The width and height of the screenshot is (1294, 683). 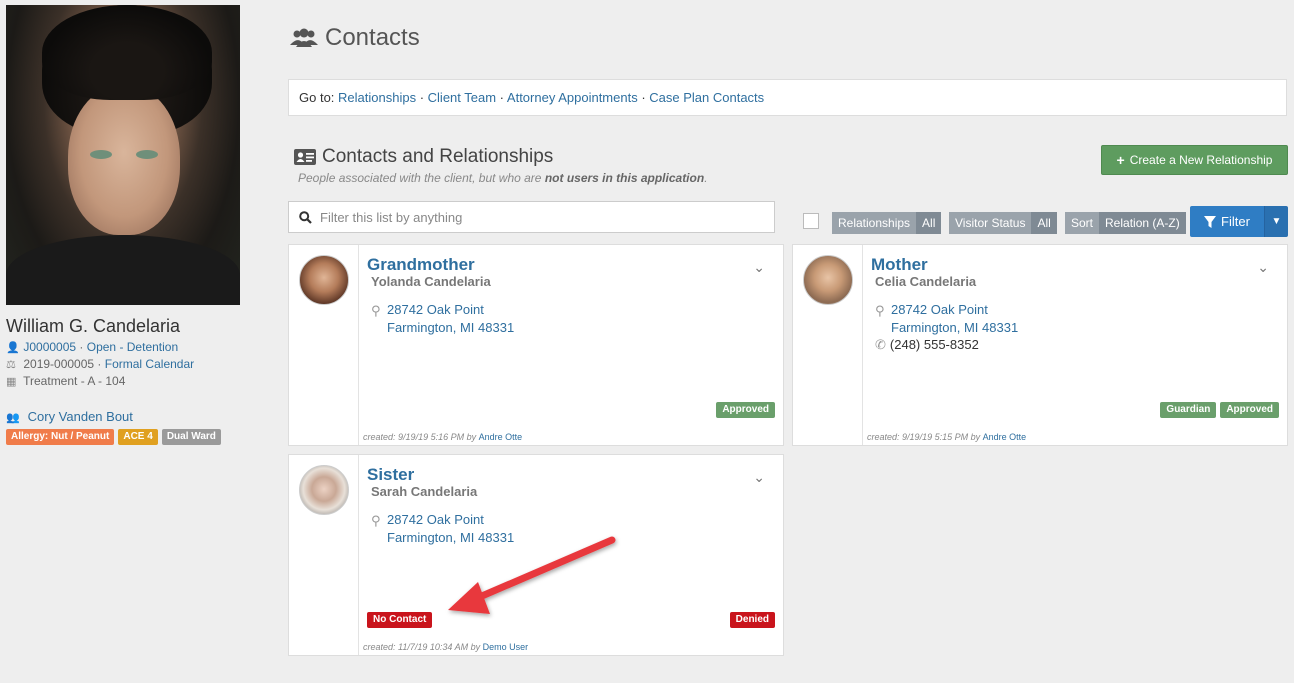 I want to click on contact-created: created: 9/19/19 5:16 PM by Andre Otte, so click(x=443, y=437).